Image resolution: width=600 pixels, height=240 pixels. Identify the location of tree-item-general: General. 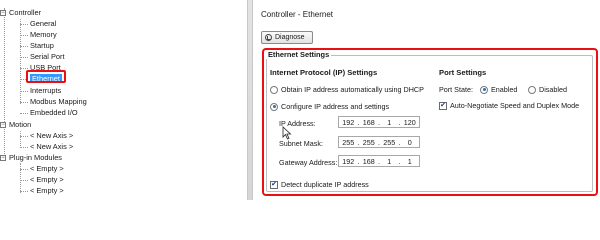
(38, 24).